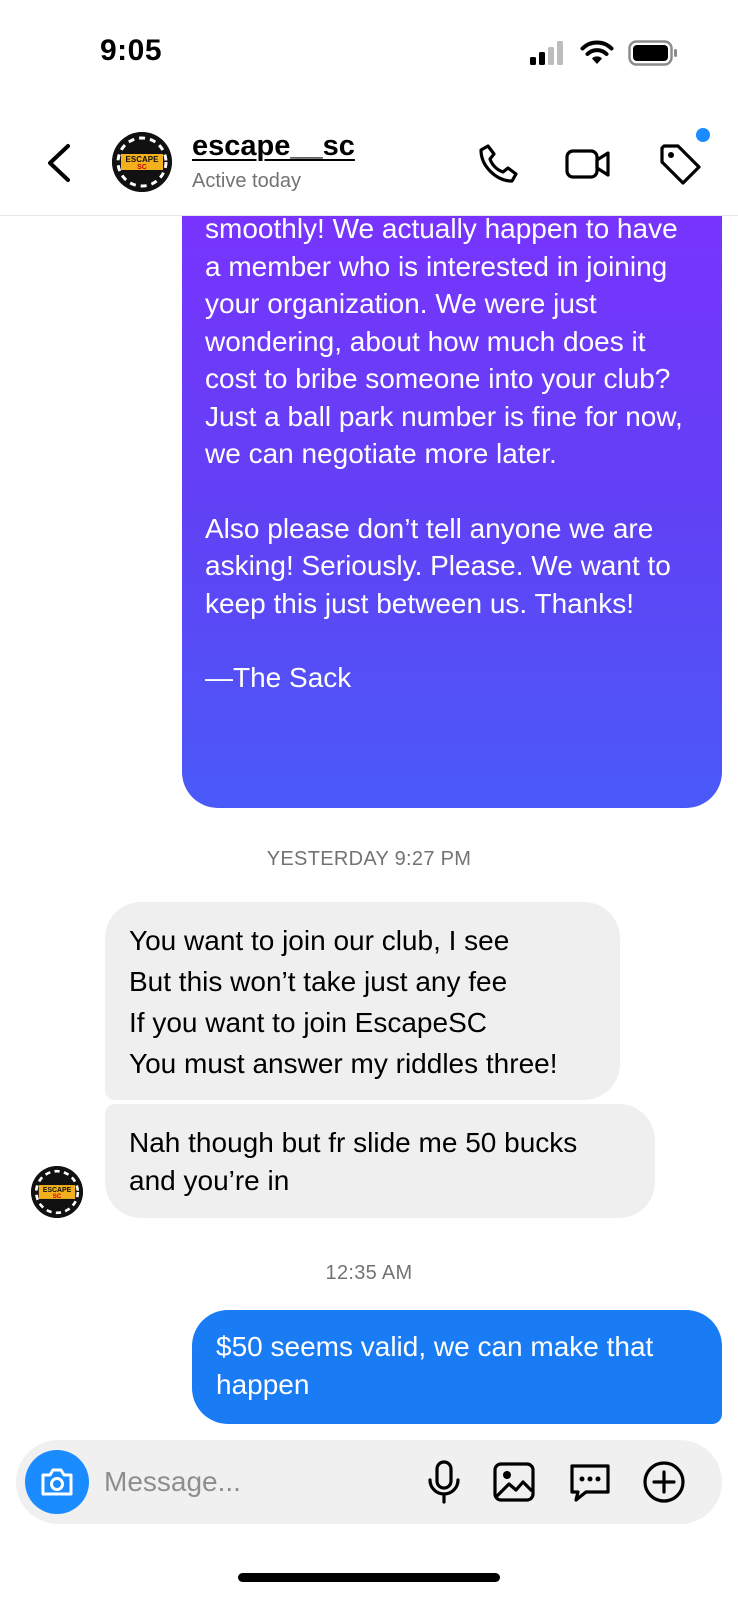  I want to click on message-line: You must answer my riddles three!, so click(343, 1063).